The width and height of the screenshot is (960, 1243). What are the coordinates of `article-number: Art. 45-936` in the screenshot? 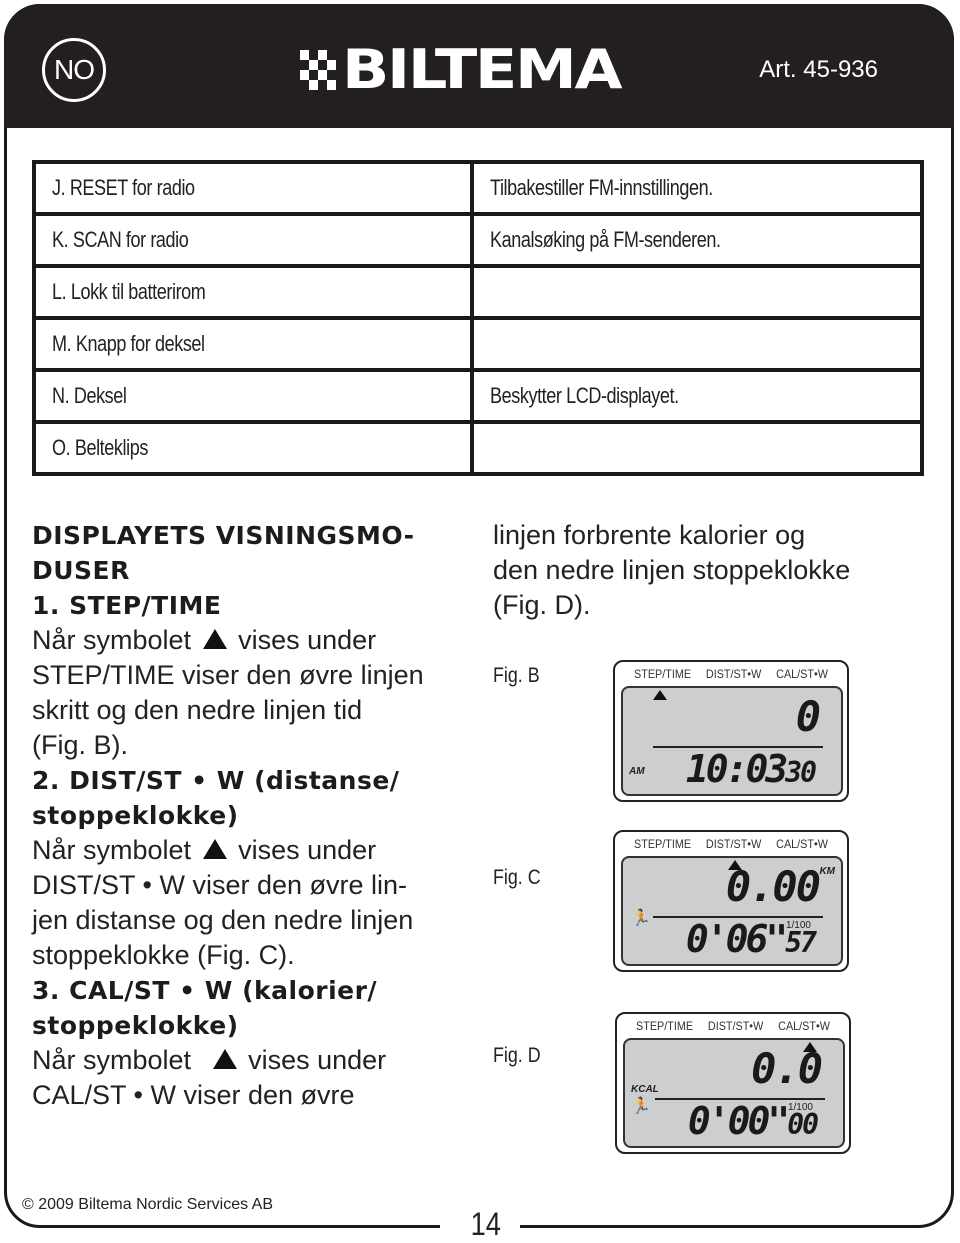 It's located at (818, 69).